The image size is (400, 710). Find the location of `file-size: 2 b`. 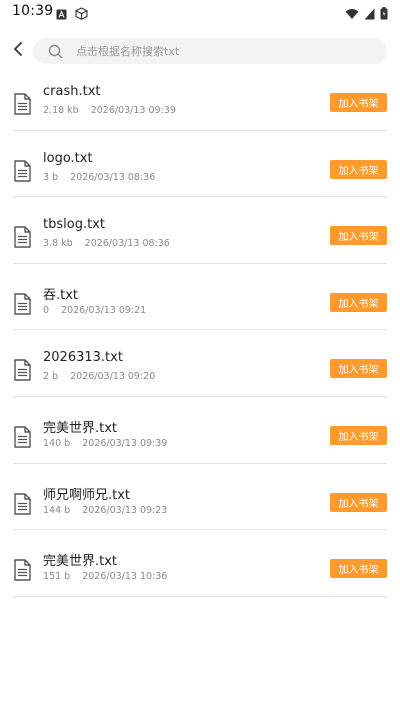

file-size: 2 b is located at coordinates (51, 377).